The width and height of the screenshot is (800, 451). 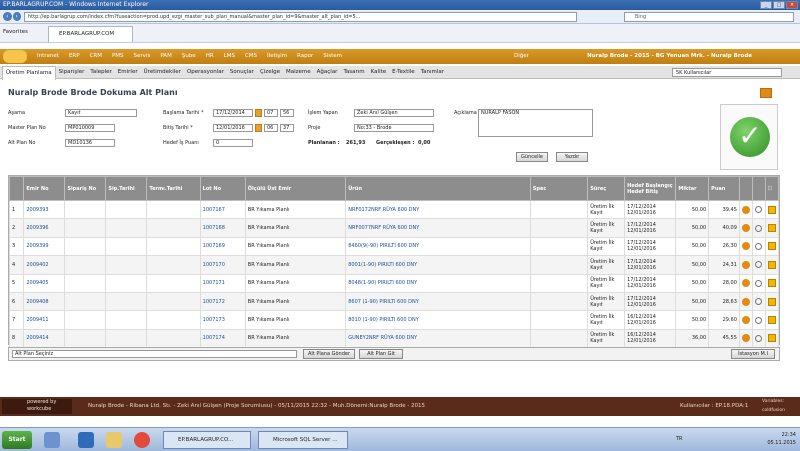 What do you see at coordinates (438, 265) in the screenshot?
I see `urun-link: 8001(1-90) PIRILTI 600 DNY` at bounding box center [438, 265].